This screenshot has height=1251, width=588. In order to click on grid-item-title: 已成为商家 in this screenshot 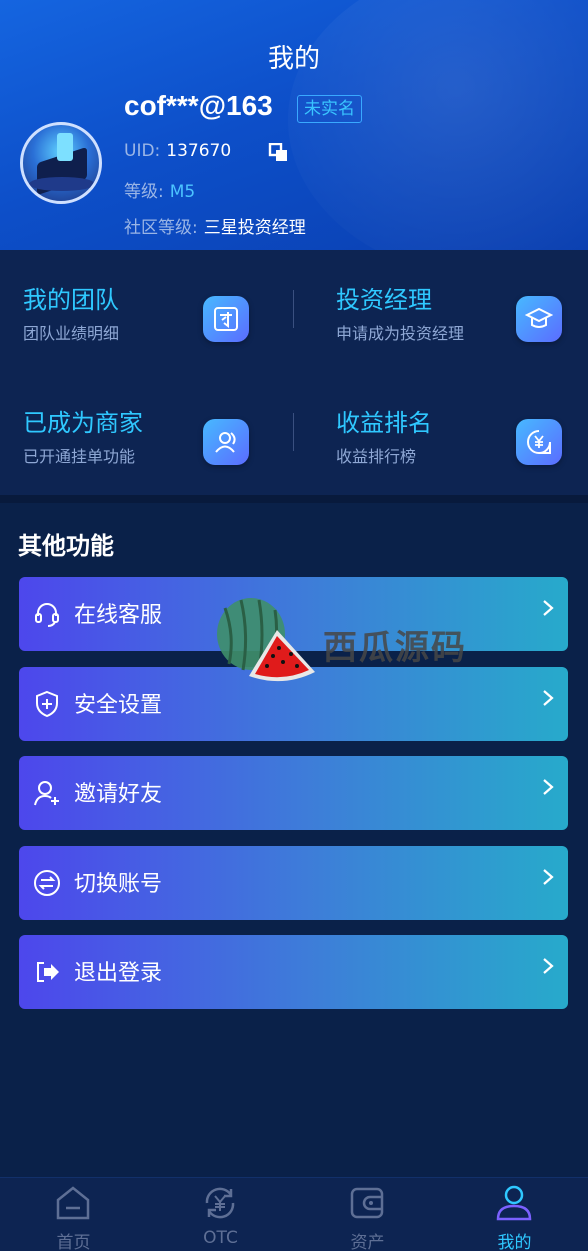, I will do `click(83, 423)`.